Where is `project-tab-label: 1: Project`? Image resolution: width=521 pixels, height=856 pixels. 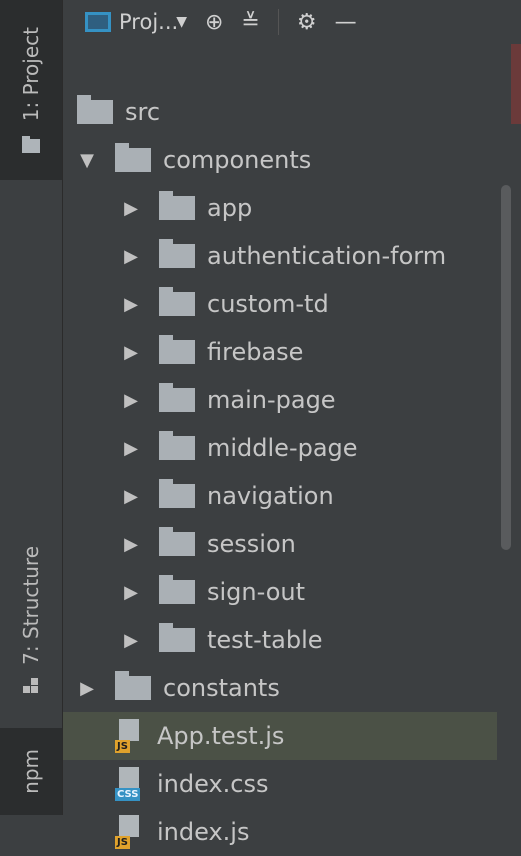
project-tab-label: 1: Project is located at coordinates (31, 74).